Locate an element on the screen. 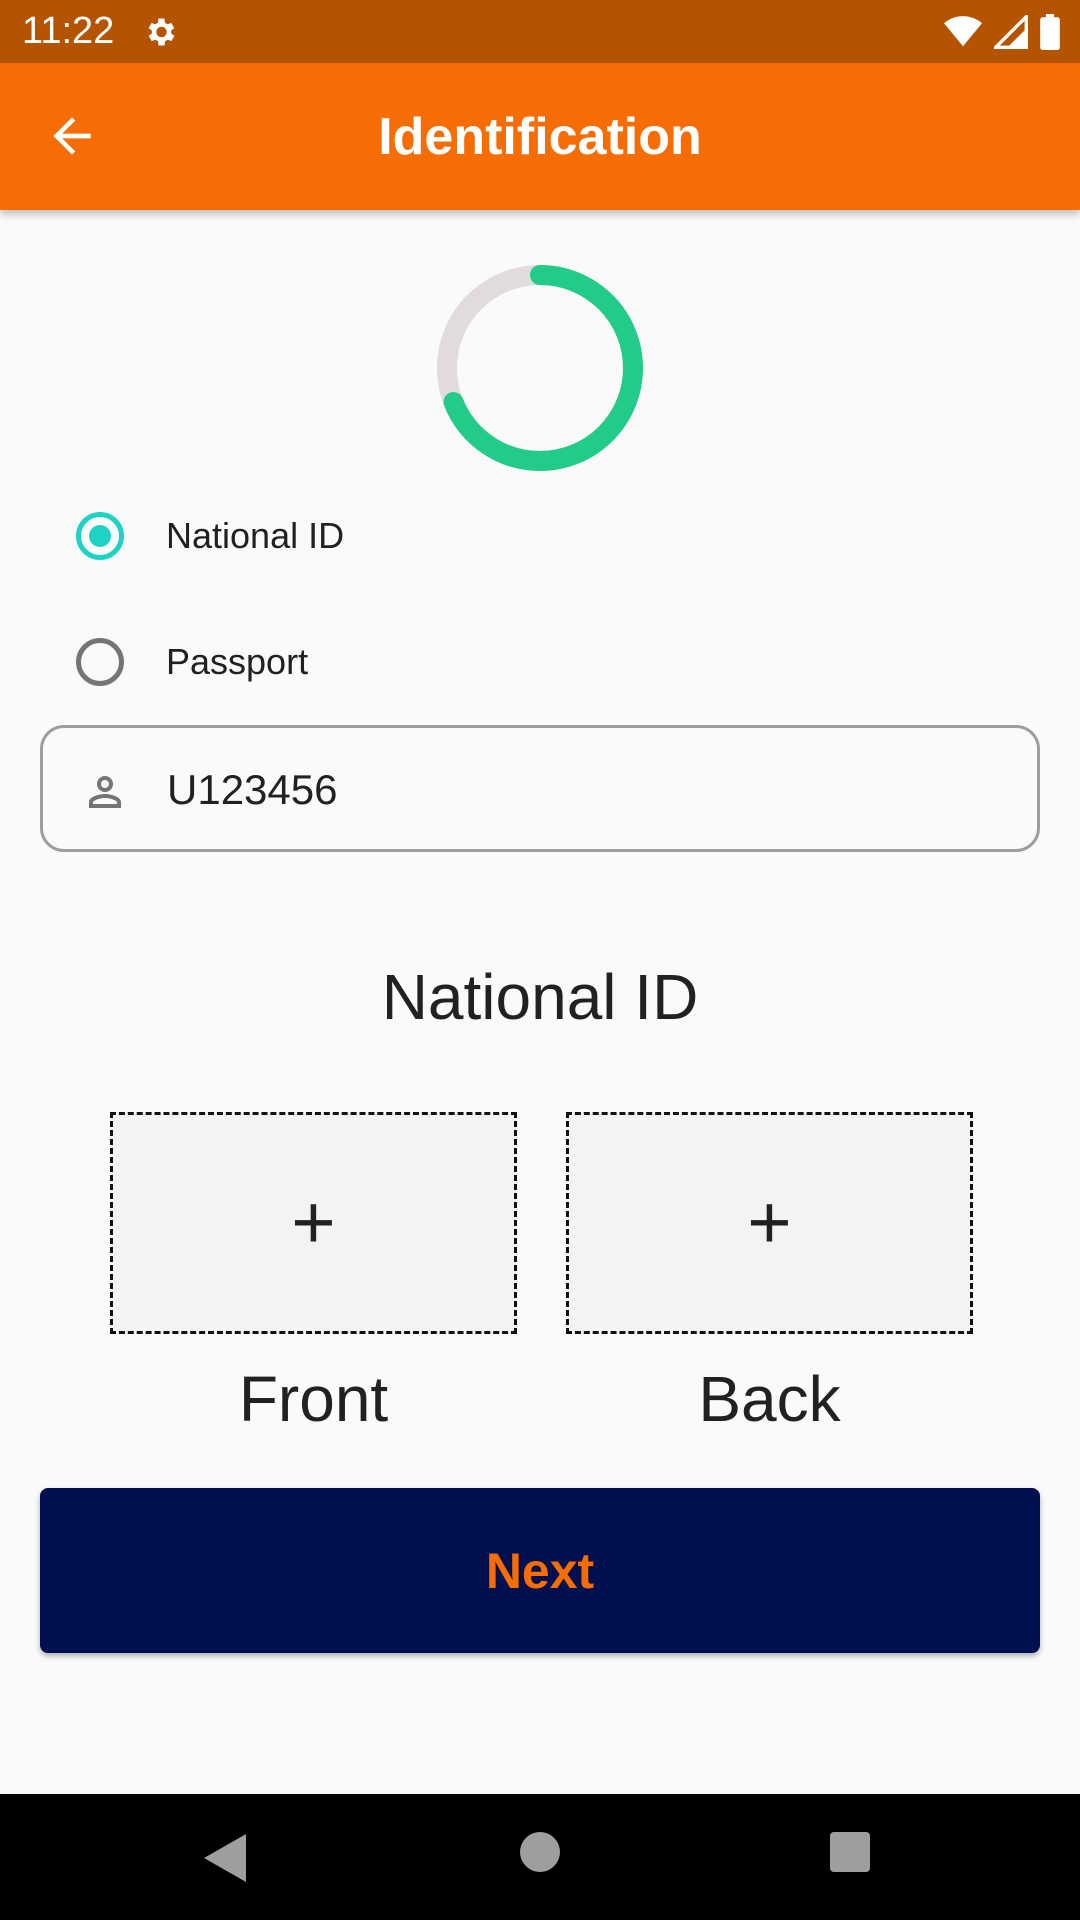 This screenshot has height=1920, width=1080. radio-option-national-id: National ID is located at coordinates (210, 536).